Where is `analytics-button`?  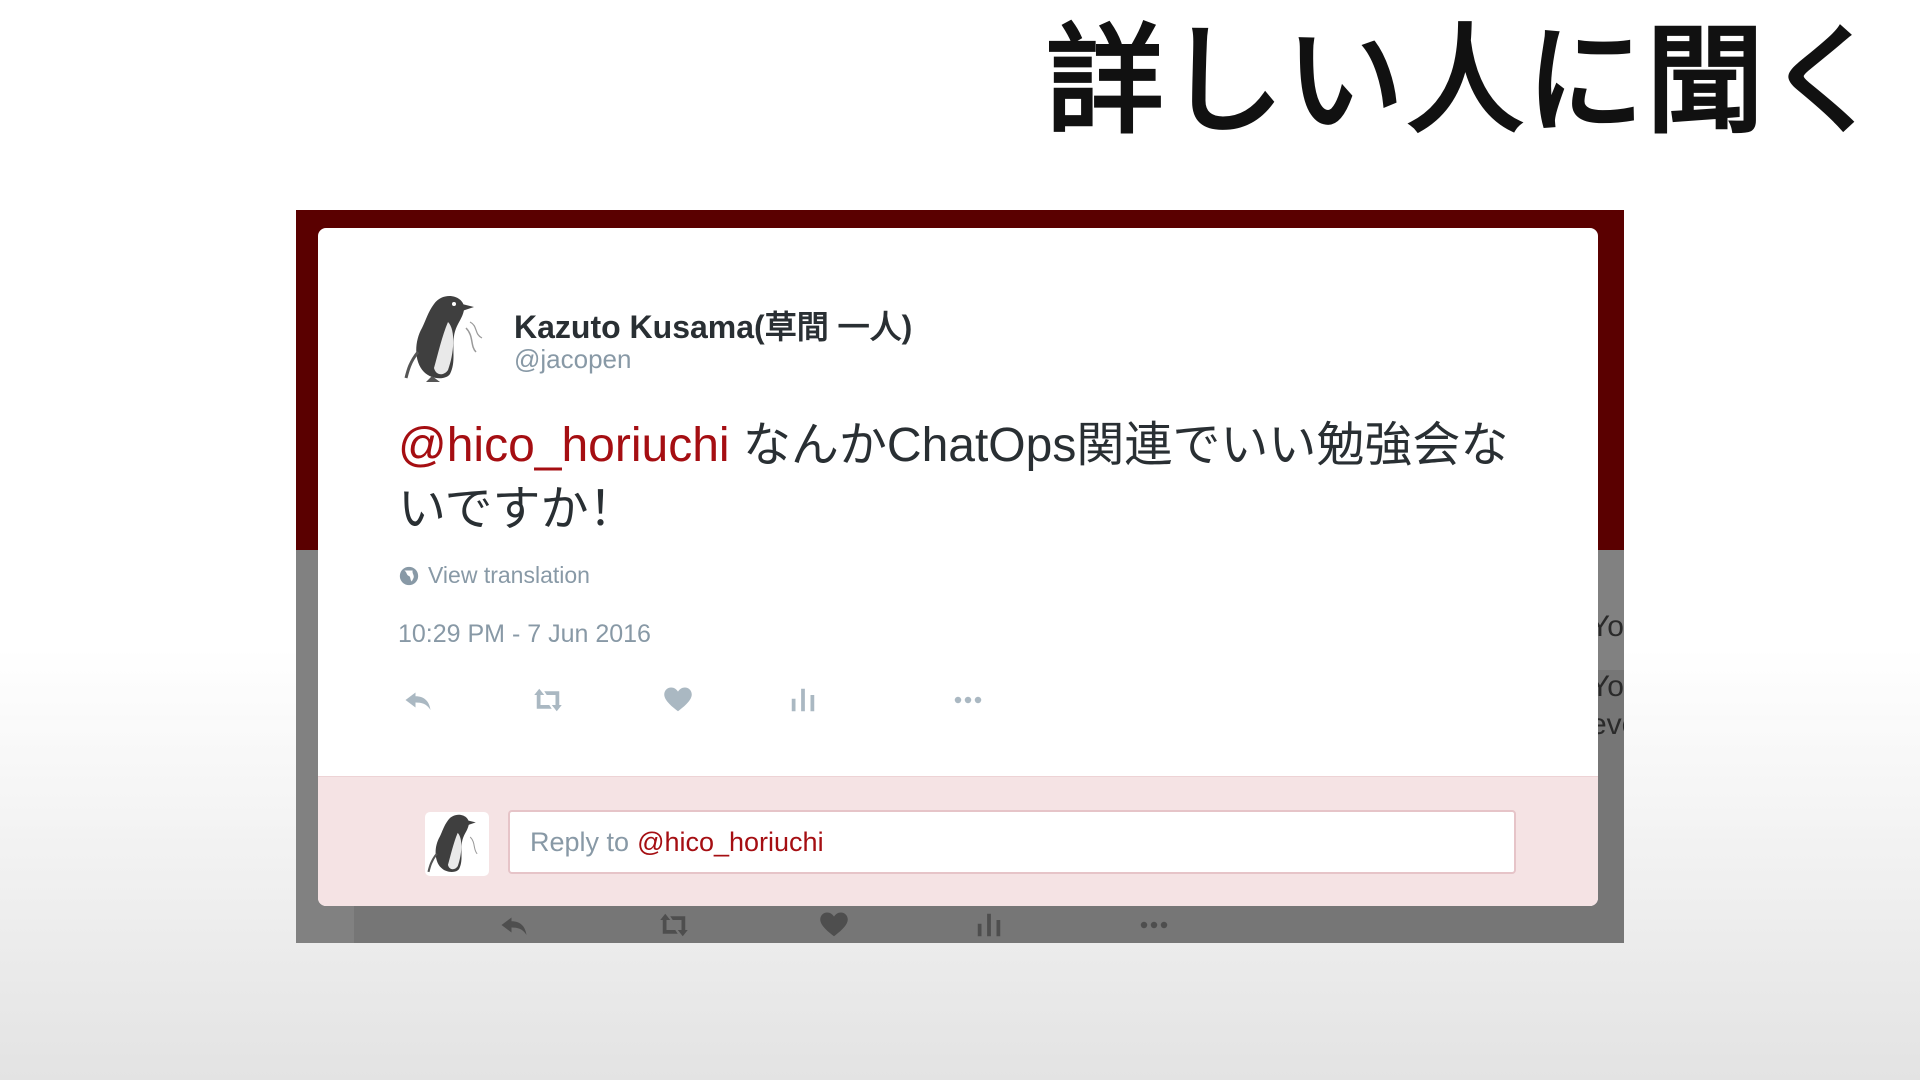 analytics-button is located at coordinates (803, 700).